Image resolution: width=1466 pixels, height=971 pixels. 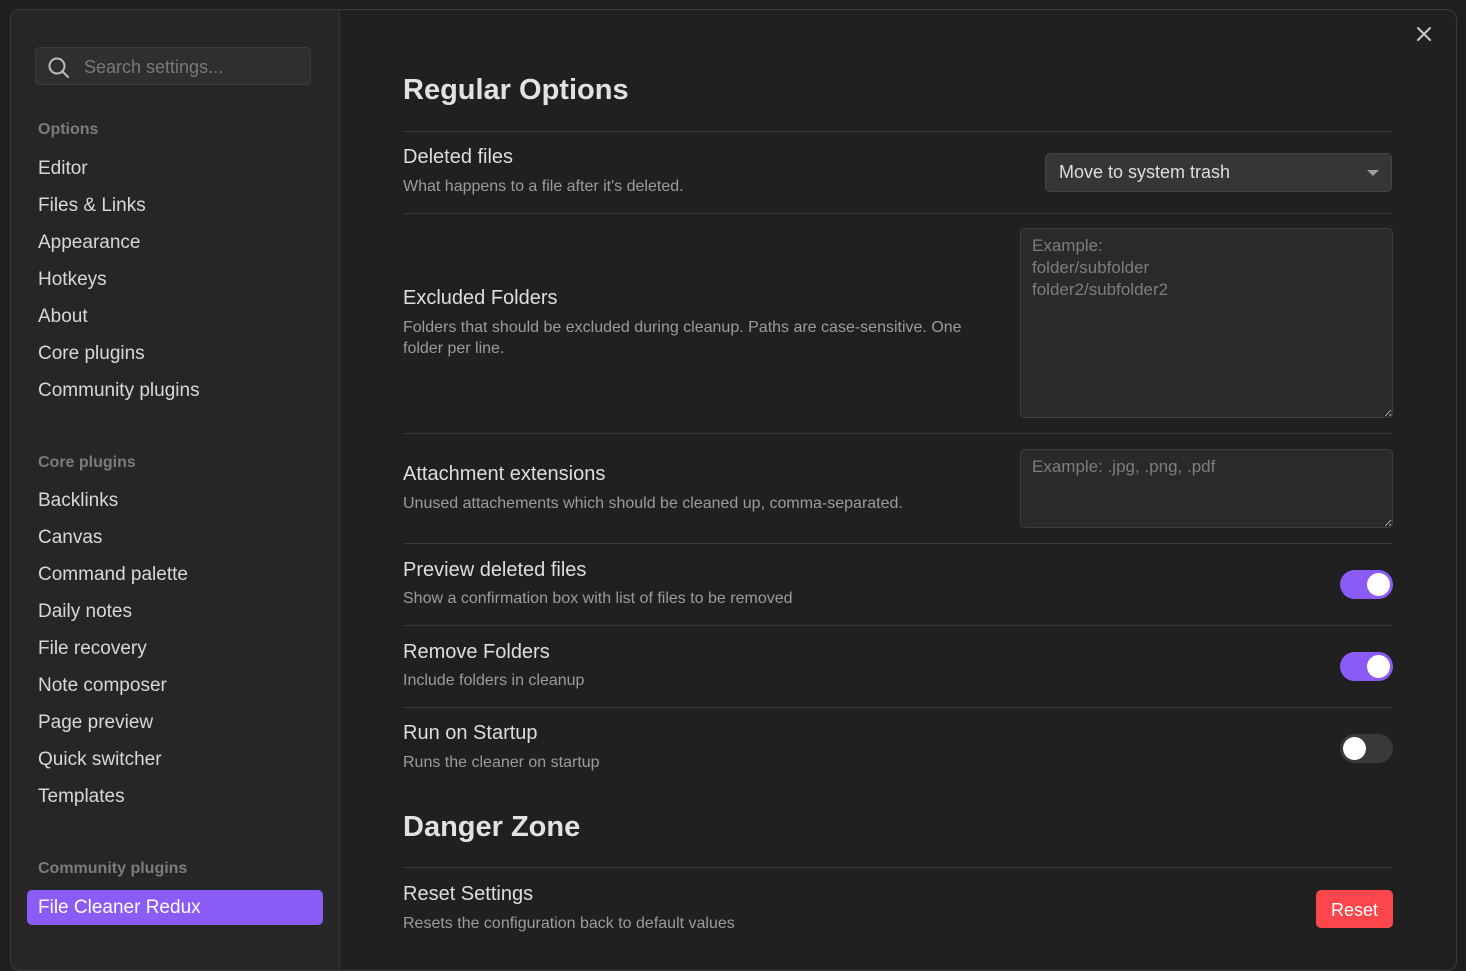 What do you see at coordinates (102, 686) in the screenshot?
I see `sidebar-item-note-composer: Note composer` at bounding box center [102, 686].